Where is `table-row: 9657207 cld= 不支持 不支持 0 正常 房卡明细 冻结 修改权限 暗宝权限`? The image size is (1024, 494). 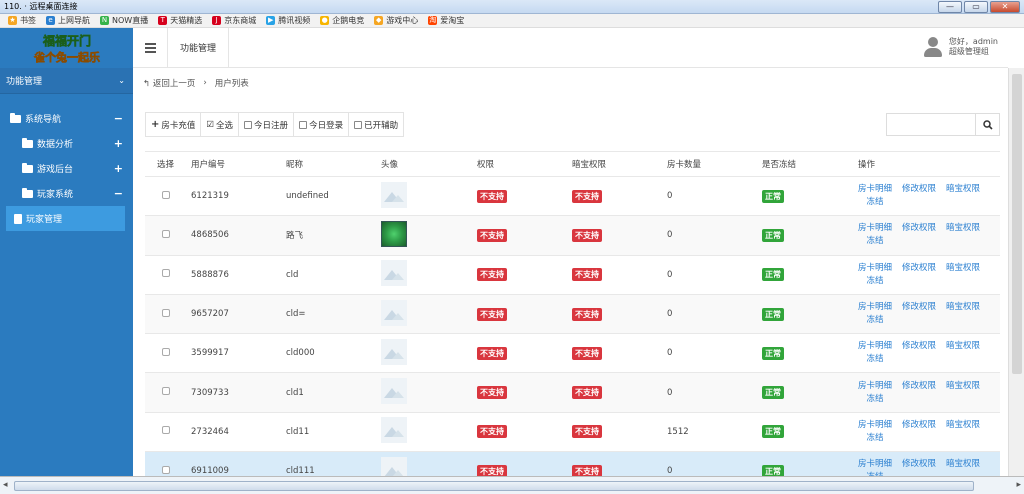
table-row: 9657207 cld= 不支持 不支持 0 正常 房卡明细 冻结 修改权限 暗宝权限 is located at coordinates (572, 314).